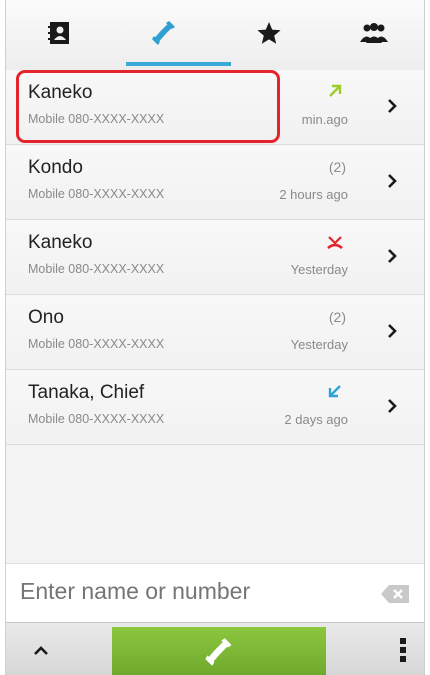 The height and width of the screenshot is (675, 430). I want to click on bottom-action-bar, so click(215, 648).